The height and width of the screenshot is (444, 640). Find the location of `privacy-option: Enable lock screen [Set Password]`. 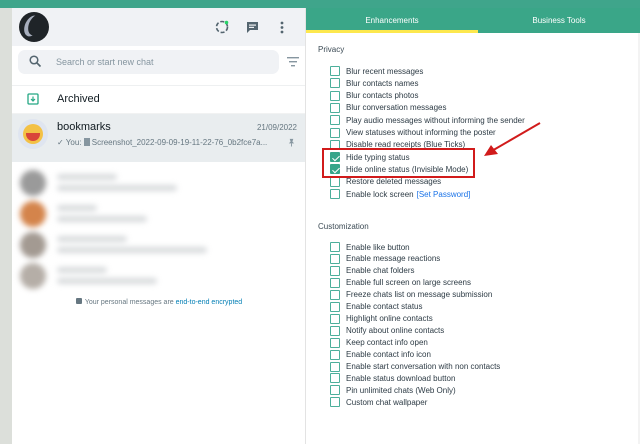

privacy-option: Enable lock screen [Set Password] is located at coordinates (400, 194).